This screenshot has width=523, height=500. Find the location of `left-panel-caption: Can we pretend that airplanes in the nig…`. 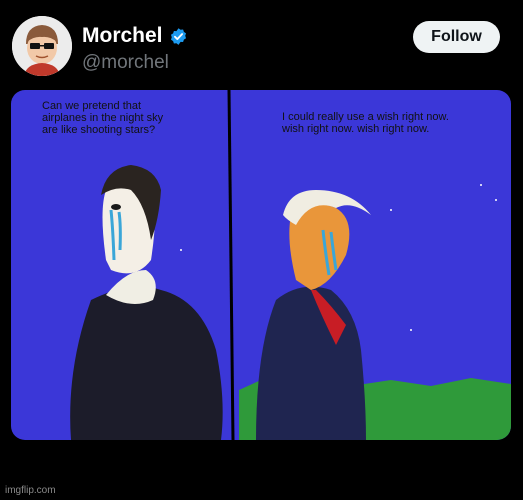

left-panel-caption: Can we pretend that airplanes in the nig… is located at coordinates (103, 118).